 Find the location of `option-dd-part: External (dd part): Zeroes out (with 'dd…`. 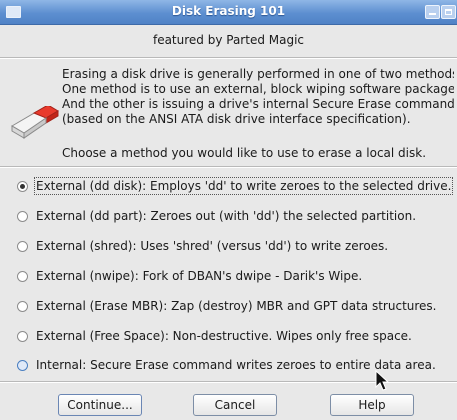

option-dd-part: External (dd part): Zeroes out (with 'dd… is located at coordinates (216, 216).